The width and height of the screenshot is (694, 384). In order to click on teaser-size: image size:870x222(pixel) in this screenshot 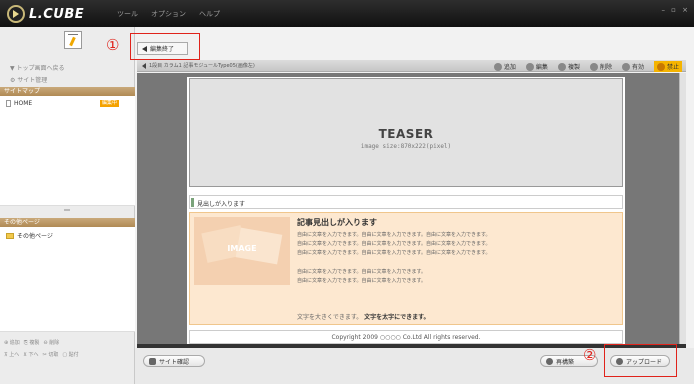, I will do `click(406, 146)`.